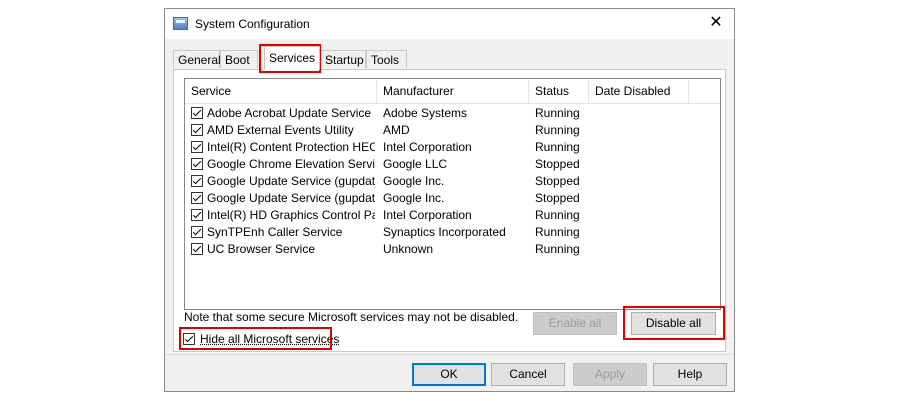 The image size is (900, 401). I want to click on window-title: System Configuration, so click(252, 24).